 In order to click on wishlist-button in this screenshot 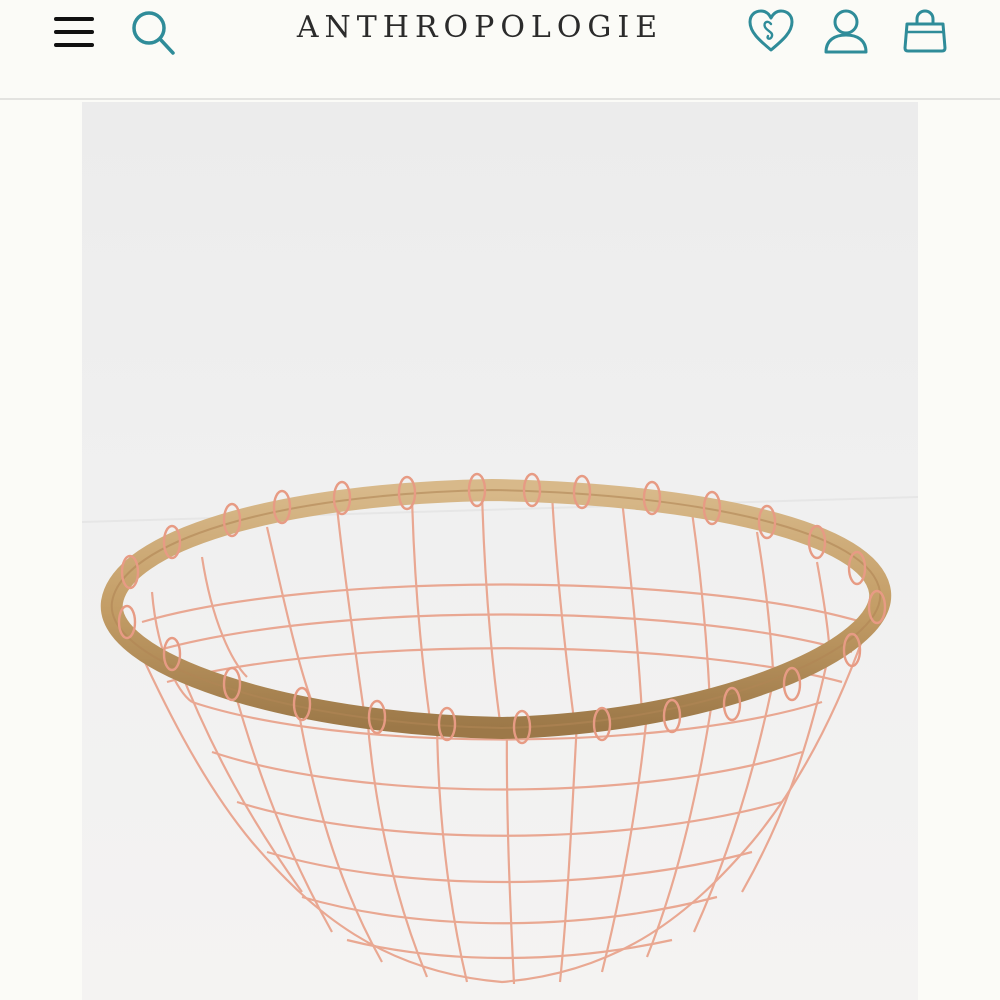, I will do `click(771, 31)`.